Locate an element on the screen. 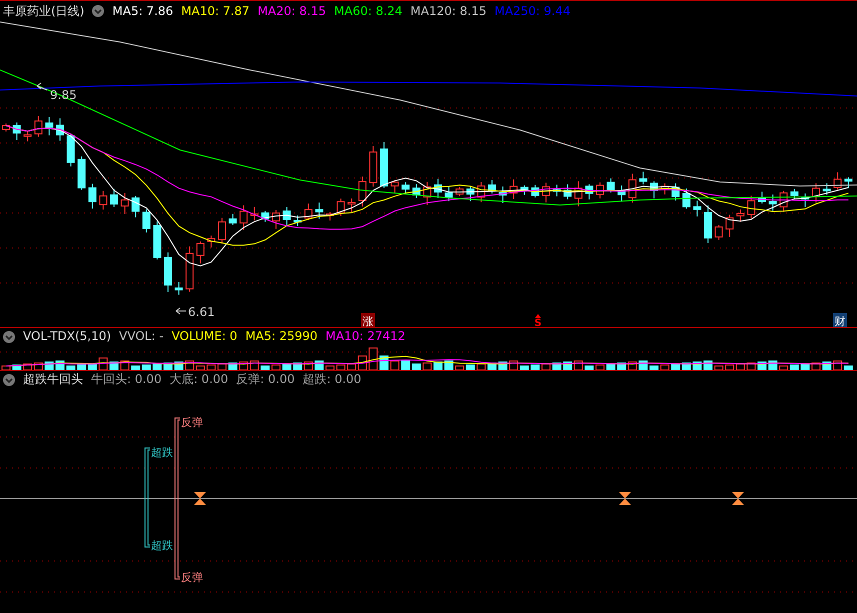  panel-title: 超跌牛回头 is located at coordinates (53, 379).